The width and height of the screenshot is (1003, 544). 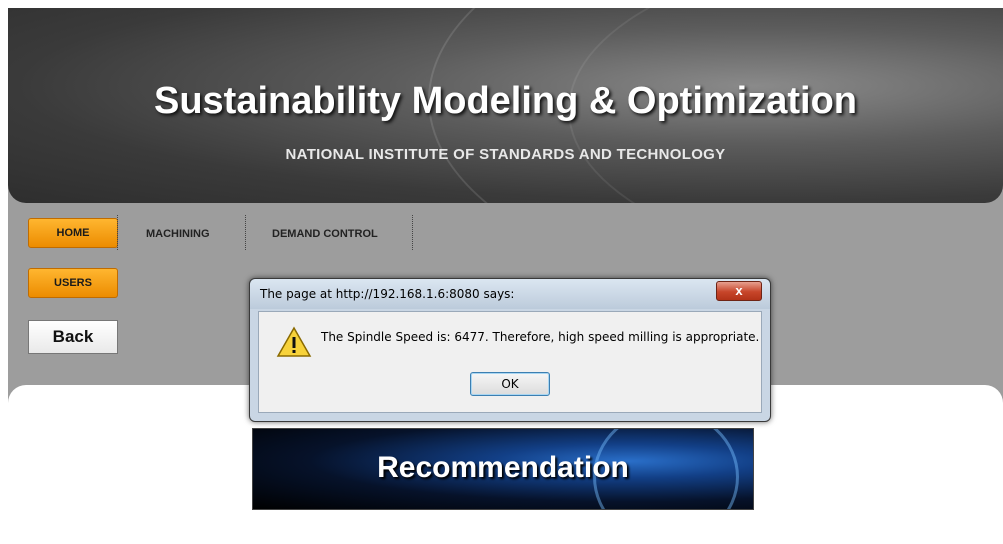 What do you see at coordinates (178, 234) in the screenshot?
I see `machining-link: MACHINING` at bounding box center [178, 234].